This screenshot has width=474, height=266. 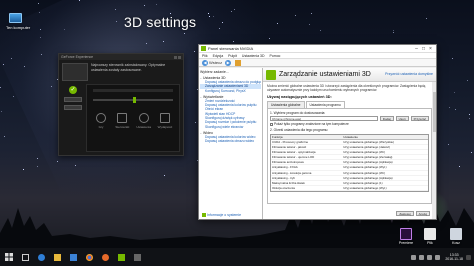 What do you see at coordinates (165, 121) in the screenshot?
I see `gfe-tile-performance: Wydajność` at bounding box center [165, 121].